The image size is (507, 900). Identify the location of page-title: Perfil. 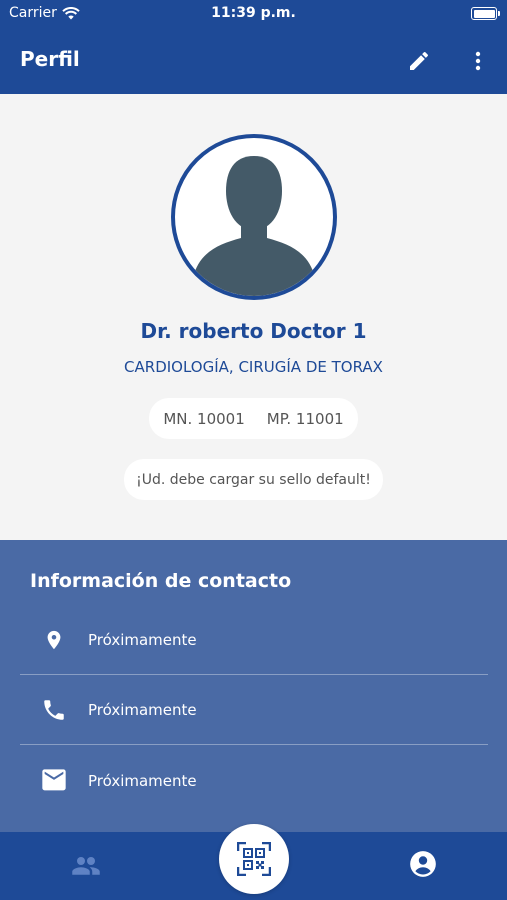
(50, 59).